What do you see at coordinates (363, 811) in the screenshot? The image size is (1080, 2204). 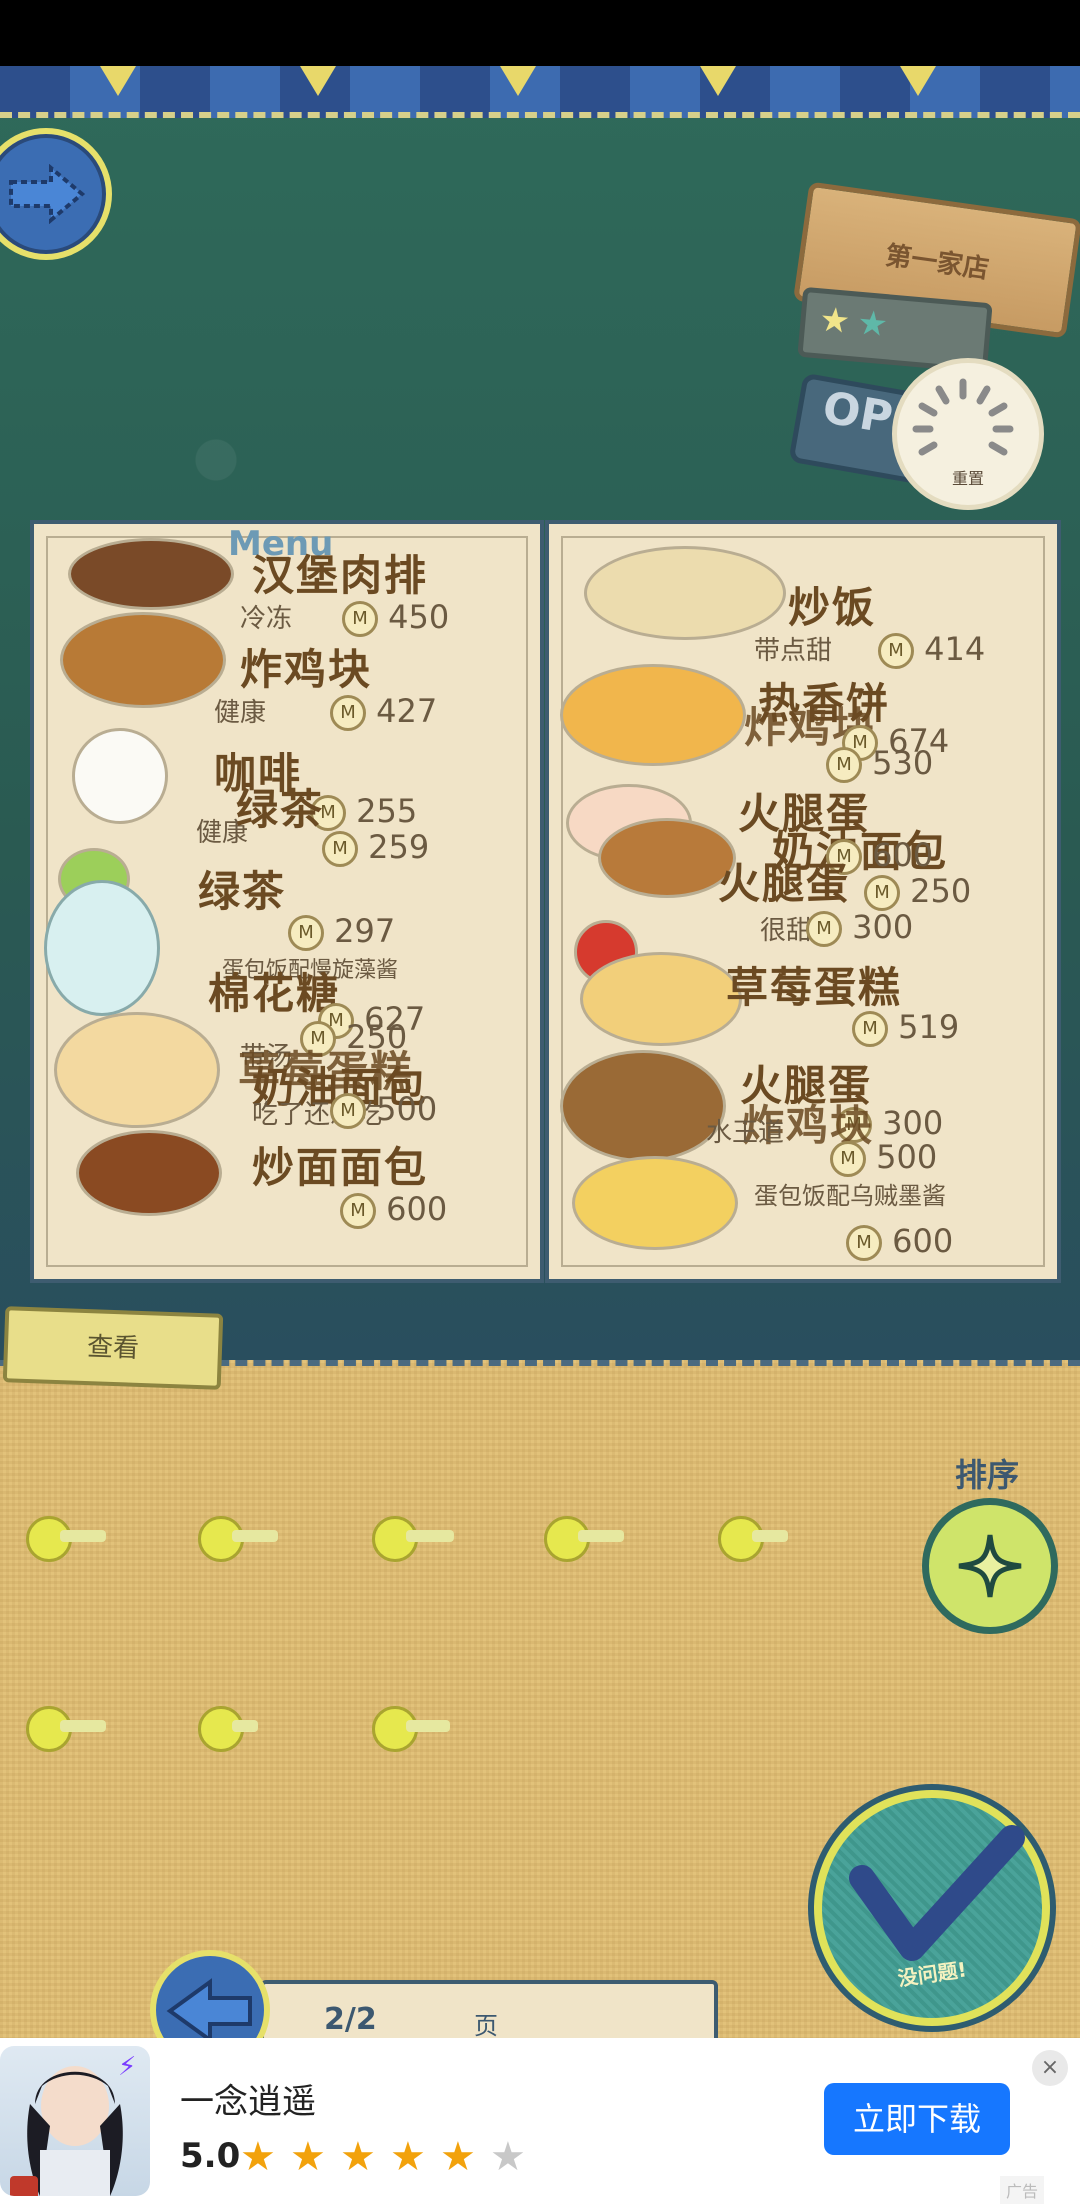 I see `dish-price: M 255` at bounding box center [363, 811].